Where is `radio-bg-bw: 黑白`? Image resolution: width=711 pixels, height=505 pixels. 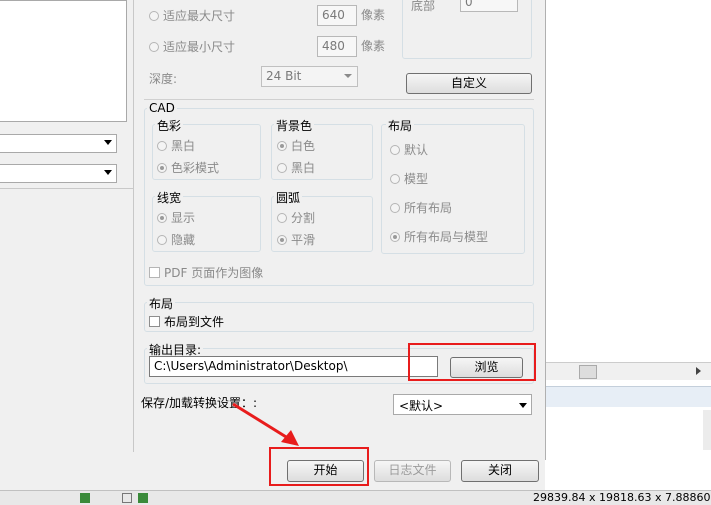 radio-bg-bw: 黑白 is located at coordinates (296, 167).